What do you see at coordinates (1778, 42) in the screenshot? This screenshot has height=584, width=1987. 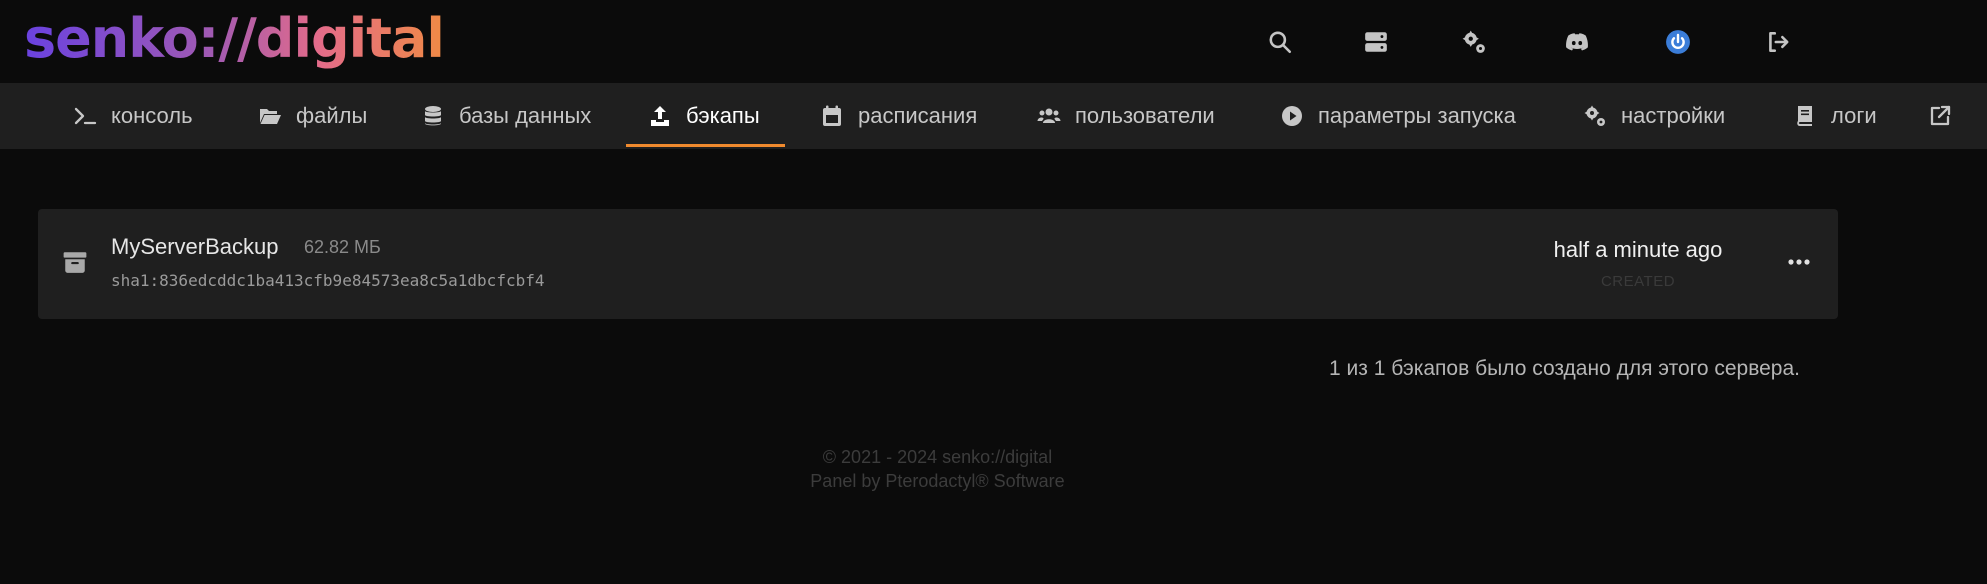 I see `logout-icon` at bounding box center [1778, 42].